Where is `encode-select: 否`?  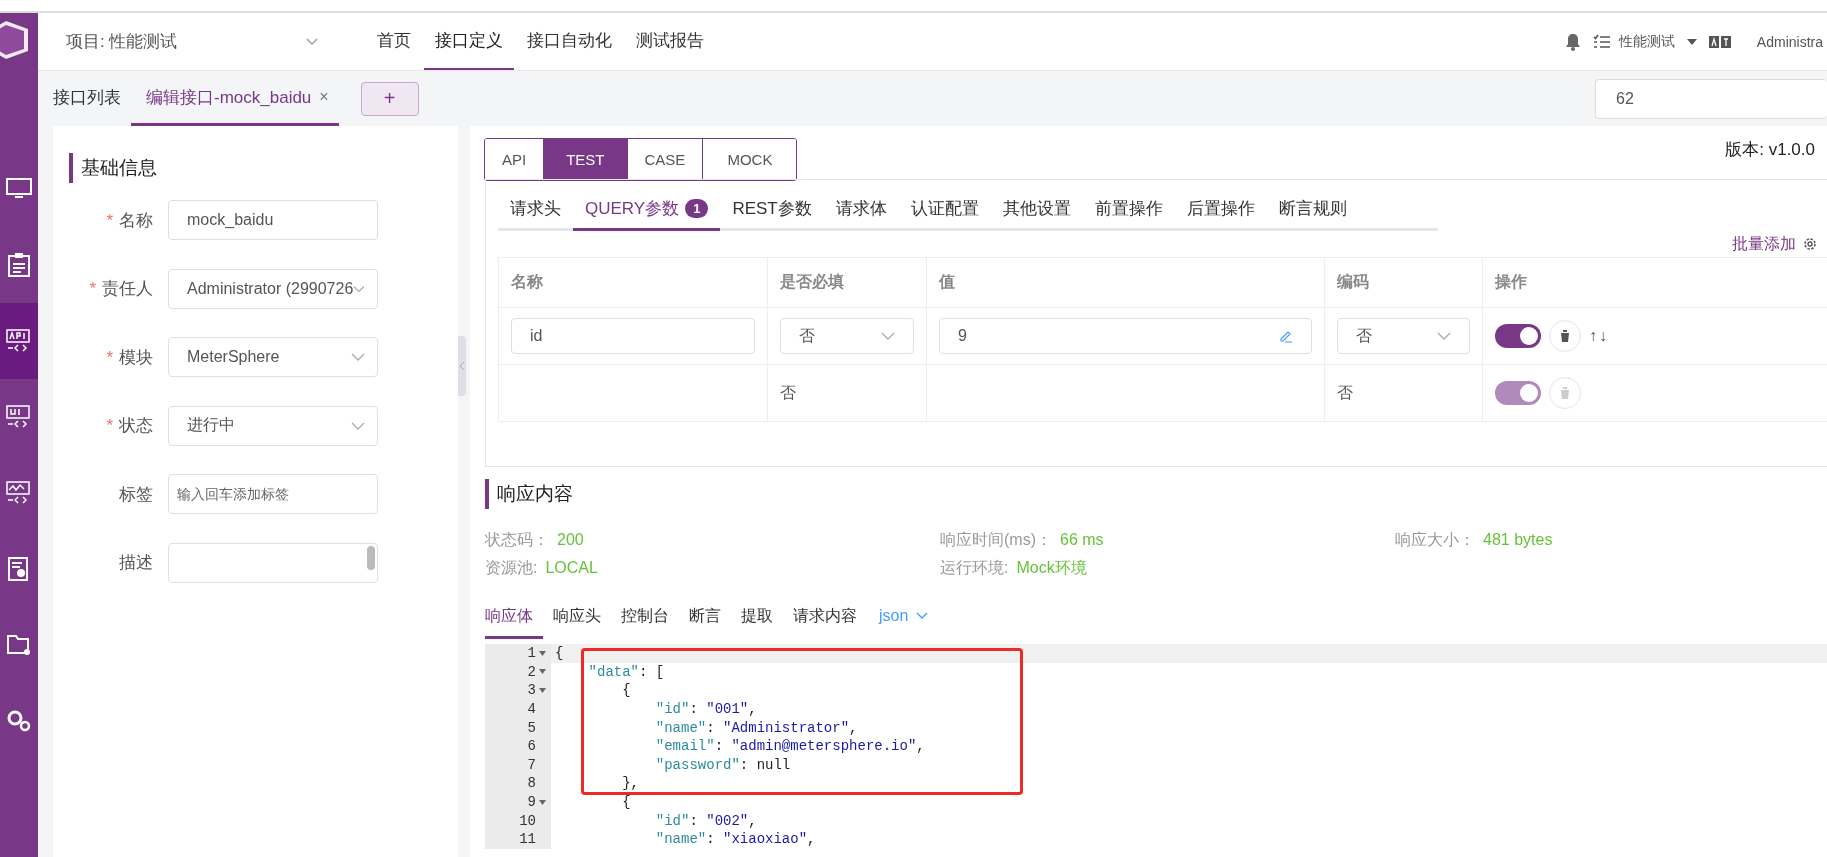 encode-select: 否 is located at coordinates (1403, 336).